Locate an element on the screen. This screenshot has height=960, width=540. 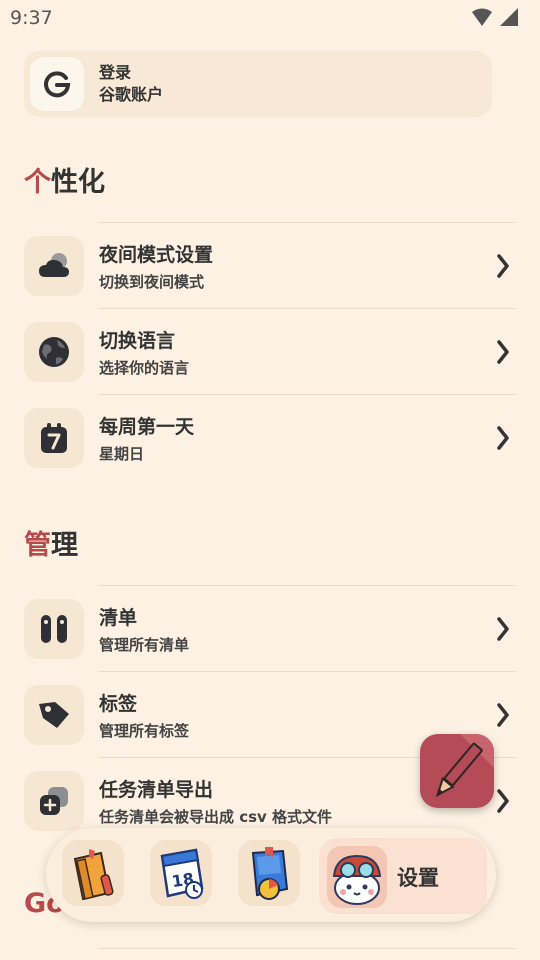
google-logo-icon is located at coordinates (57, 84).